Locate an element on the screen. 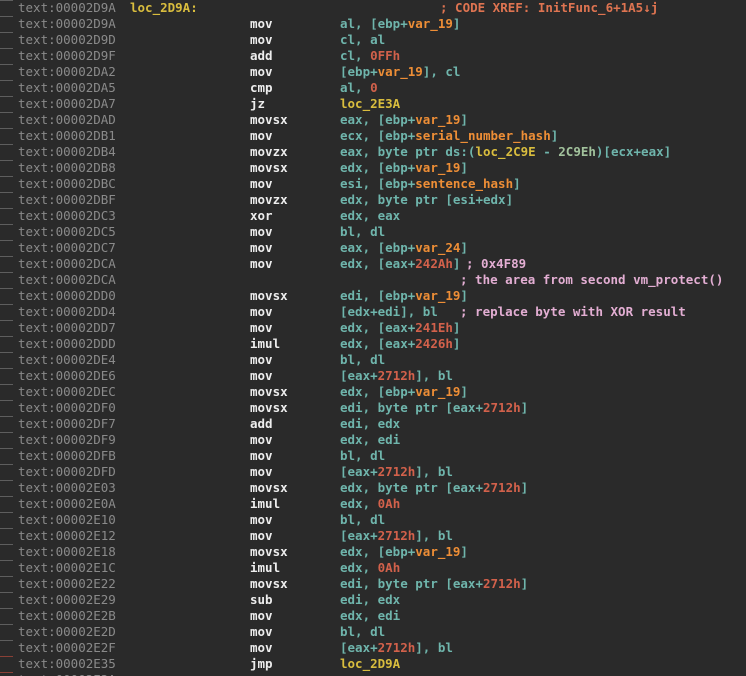 The image size is (746, 676). listing-line: text:00002E12 mov [eax+2712h], bl is located at coordinates (373, 536).